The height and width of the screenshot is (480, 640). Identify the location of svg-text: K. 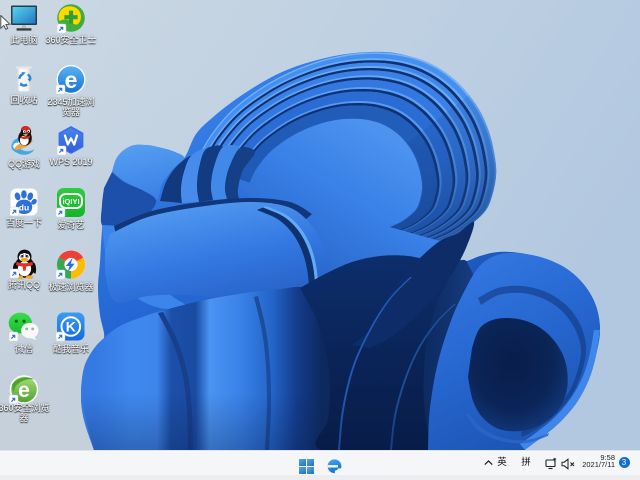
(71, 327).